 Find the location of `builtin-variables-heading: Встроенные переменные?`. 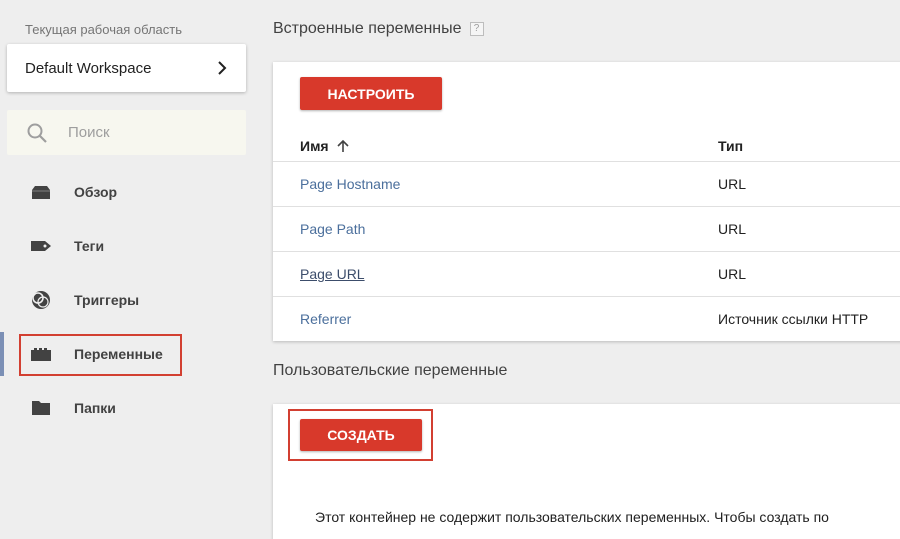

builtin-variables-heading: Встроенные переменные? is located at coordinates (378, 29).